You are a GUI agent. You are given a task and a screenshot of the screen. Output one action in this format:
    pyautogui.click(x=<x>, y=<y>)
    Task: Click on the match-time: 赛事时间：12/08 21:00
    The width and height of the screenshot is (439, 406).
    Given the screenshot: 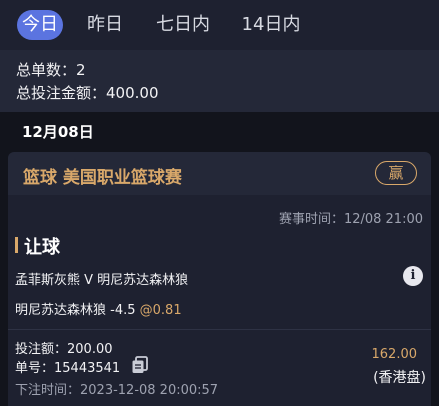 What is the action you would take?
    pyautogui.click(x=350, y=219)
    